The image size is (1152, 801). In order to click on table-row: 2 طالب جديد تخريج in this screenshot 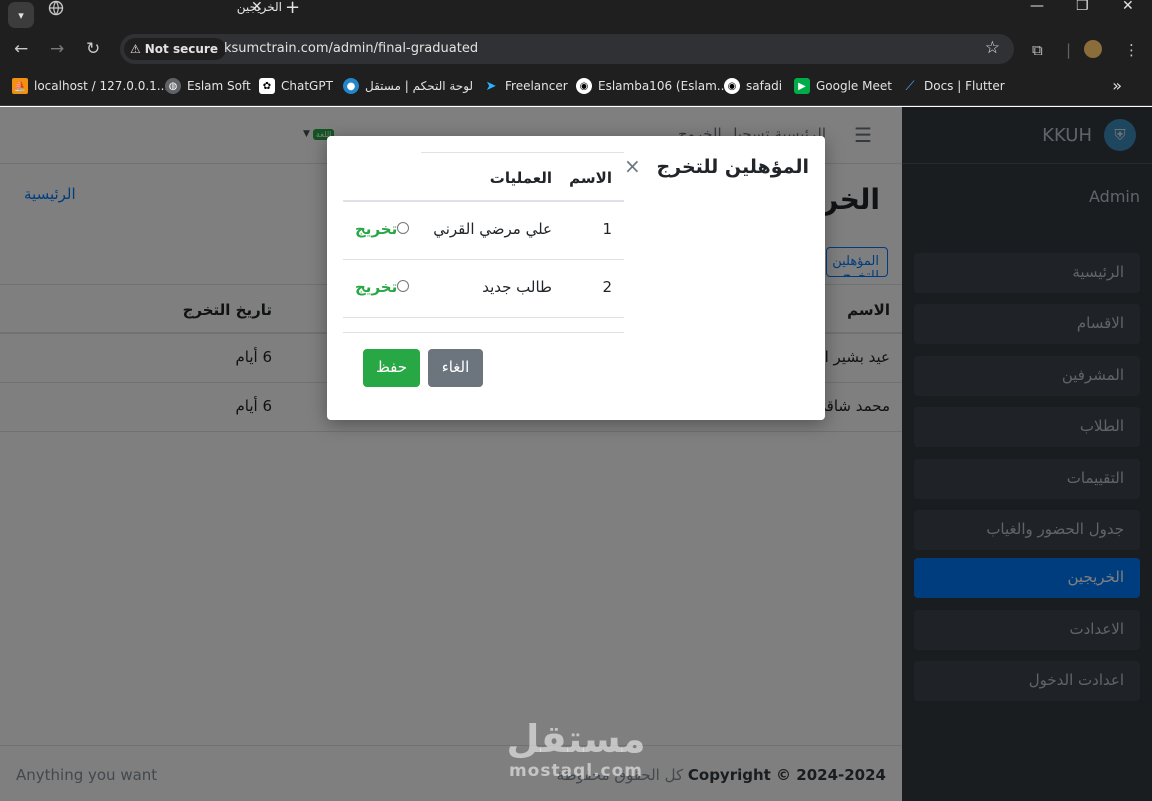, I will do `click(483, 289)`.